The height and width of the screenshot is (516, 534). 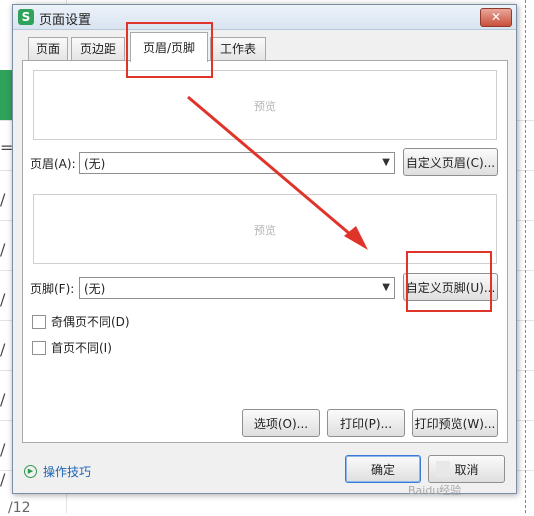 What do you see at coordinates (525, 256) in the screenshot?
I see `page-break-line` at bounding box center [525, 256].